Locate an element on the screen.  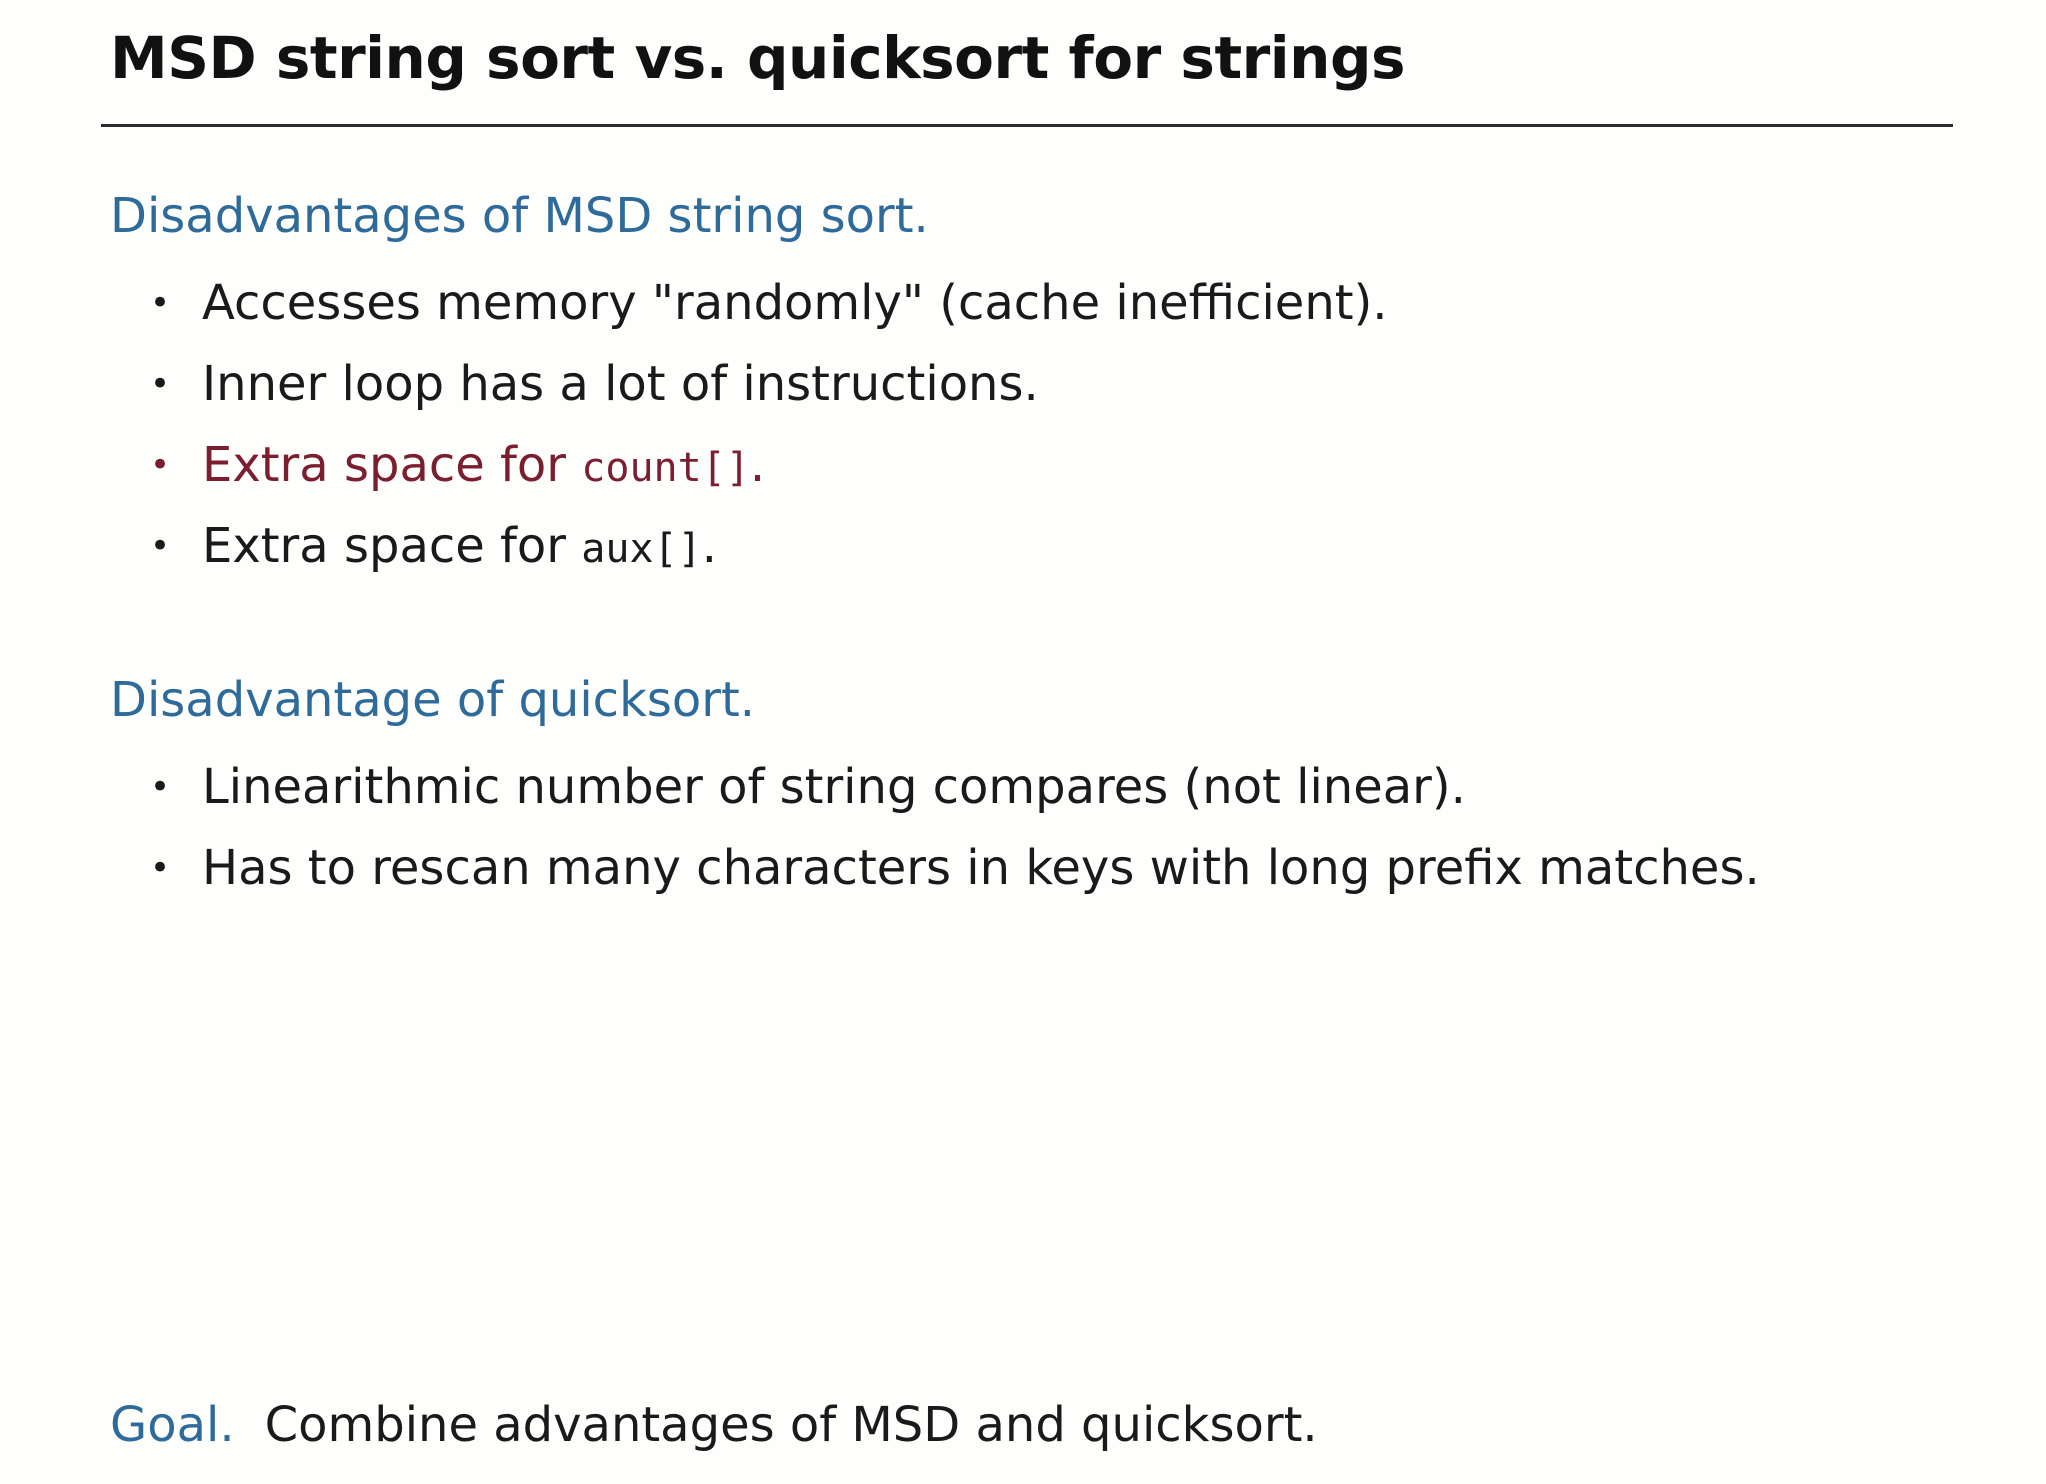
list-item: • Extra space for aux[]. is located at coordinates (769, 545).